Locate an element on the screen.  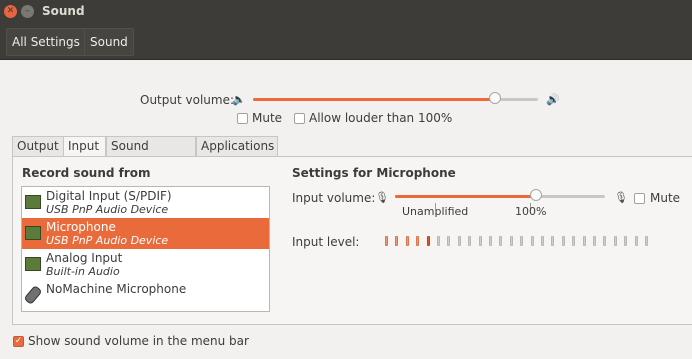
input-mute-checkbox is located at coordinates (639, 198).